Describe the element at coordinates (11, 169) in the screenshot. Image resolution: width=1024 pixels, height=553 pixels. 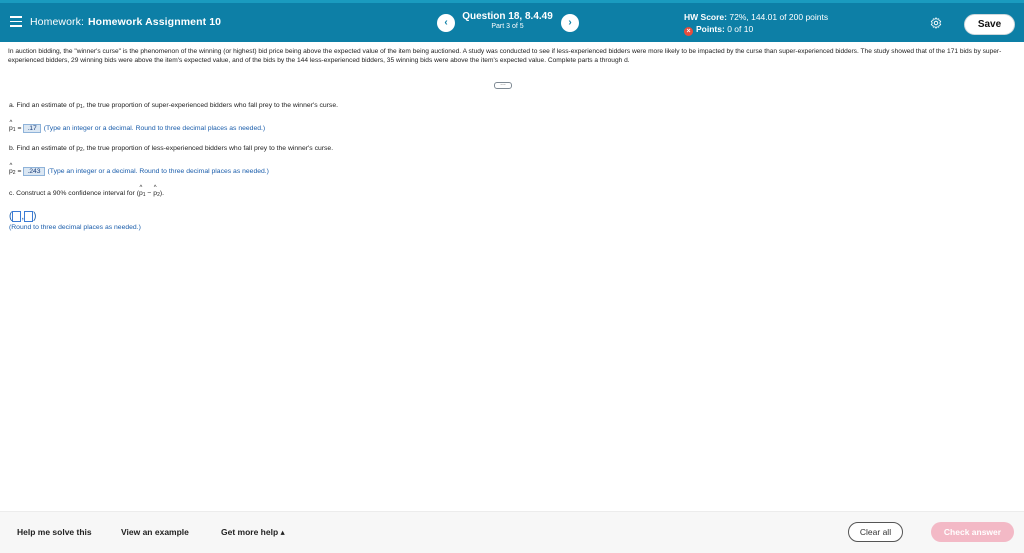
I see `p2-hat-label: p` at that location.